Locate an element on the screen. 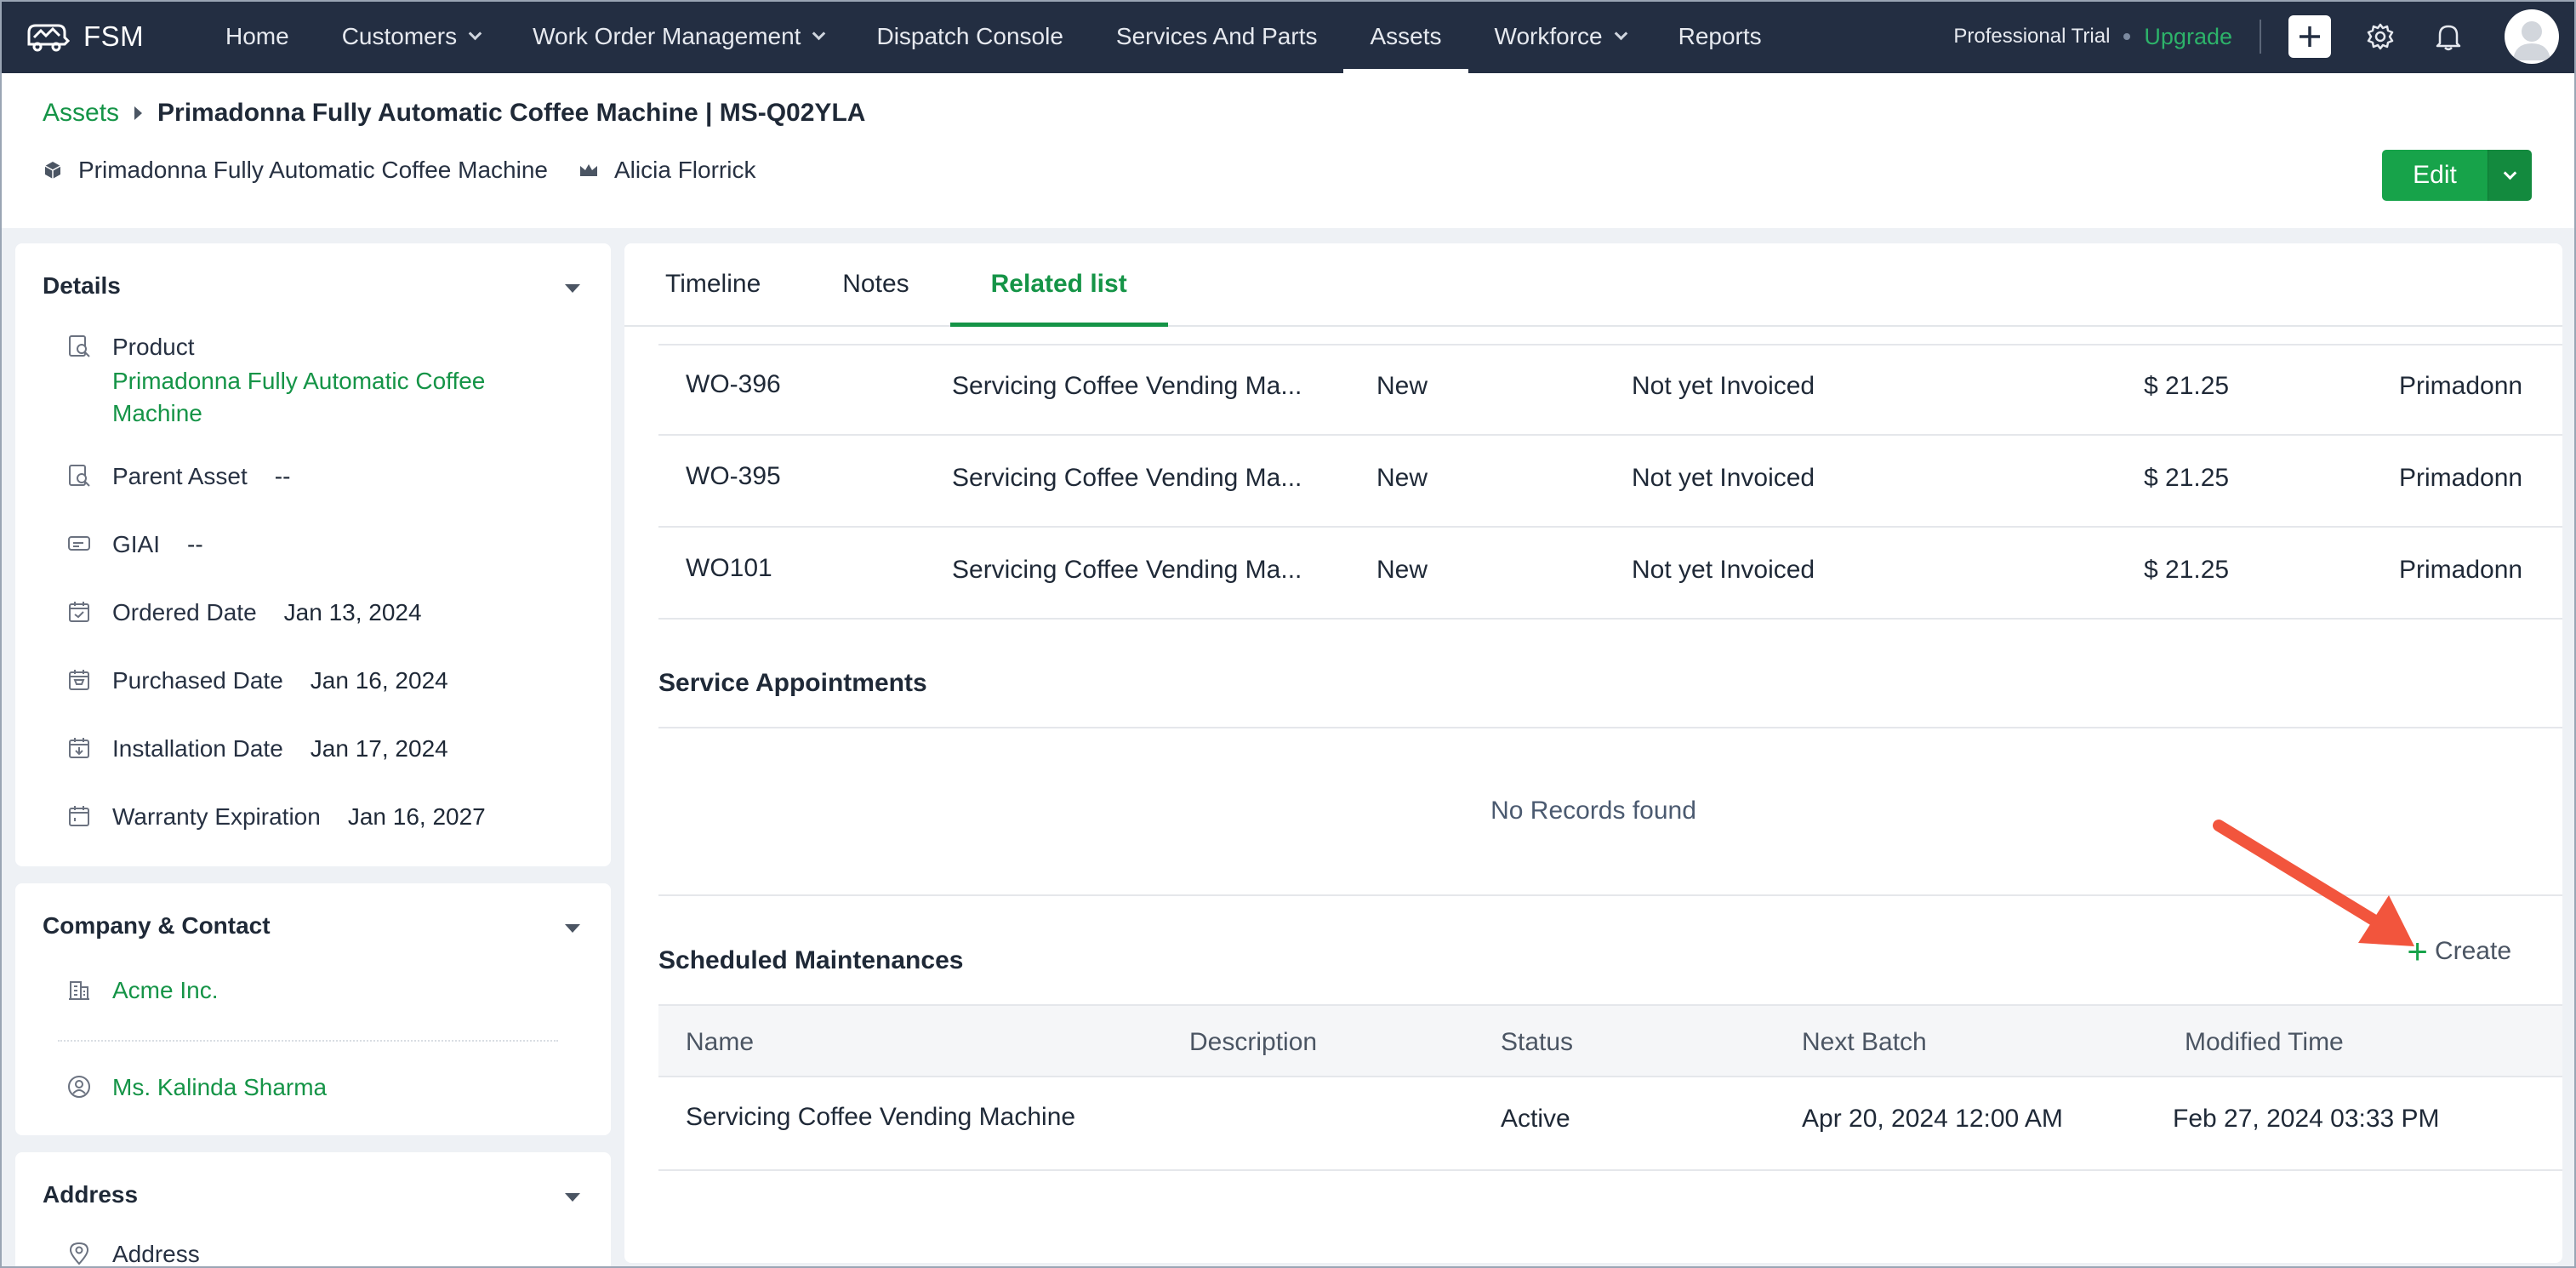  edit-dropdown-button is located at coordinates (2510, 176).